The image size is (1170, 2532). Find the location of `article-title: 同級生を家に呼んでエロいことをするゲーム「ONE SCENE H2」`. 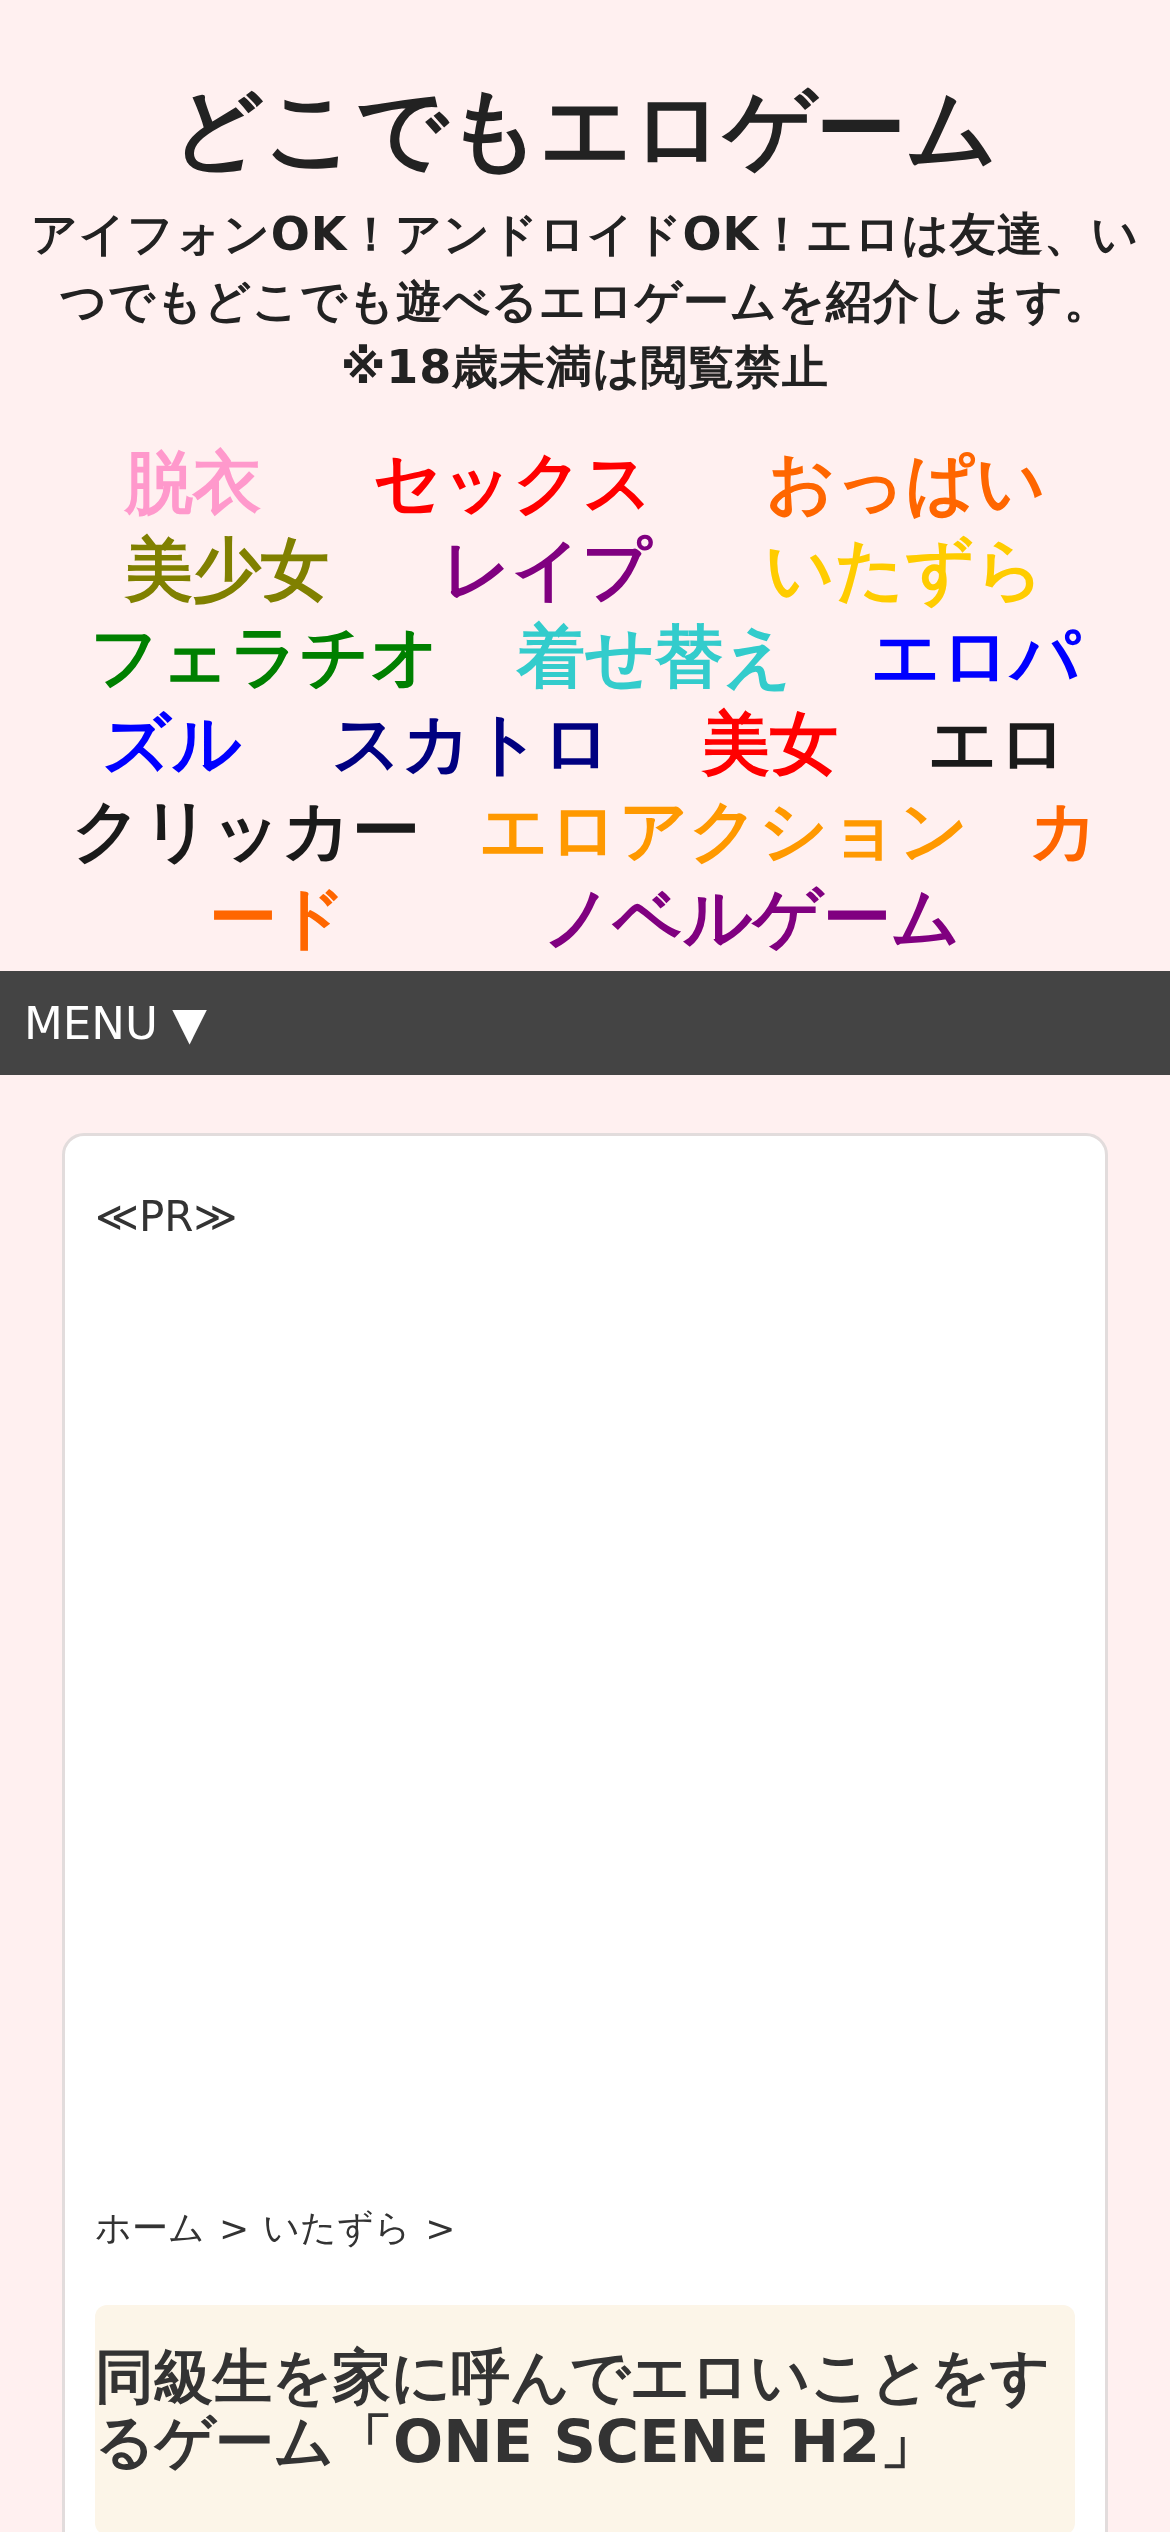

article-title: 同級生を家に呼んでエロいことをするゲーム「ONE SCENE H2」 is located at coordinates (573, 2410).